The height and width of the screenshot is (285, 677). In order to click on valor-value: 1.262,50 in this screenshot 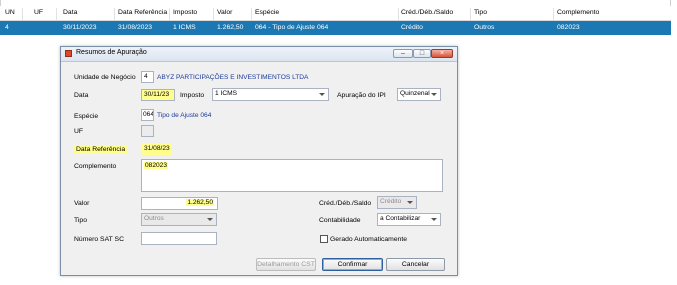, I will do `click(200, 202)`.